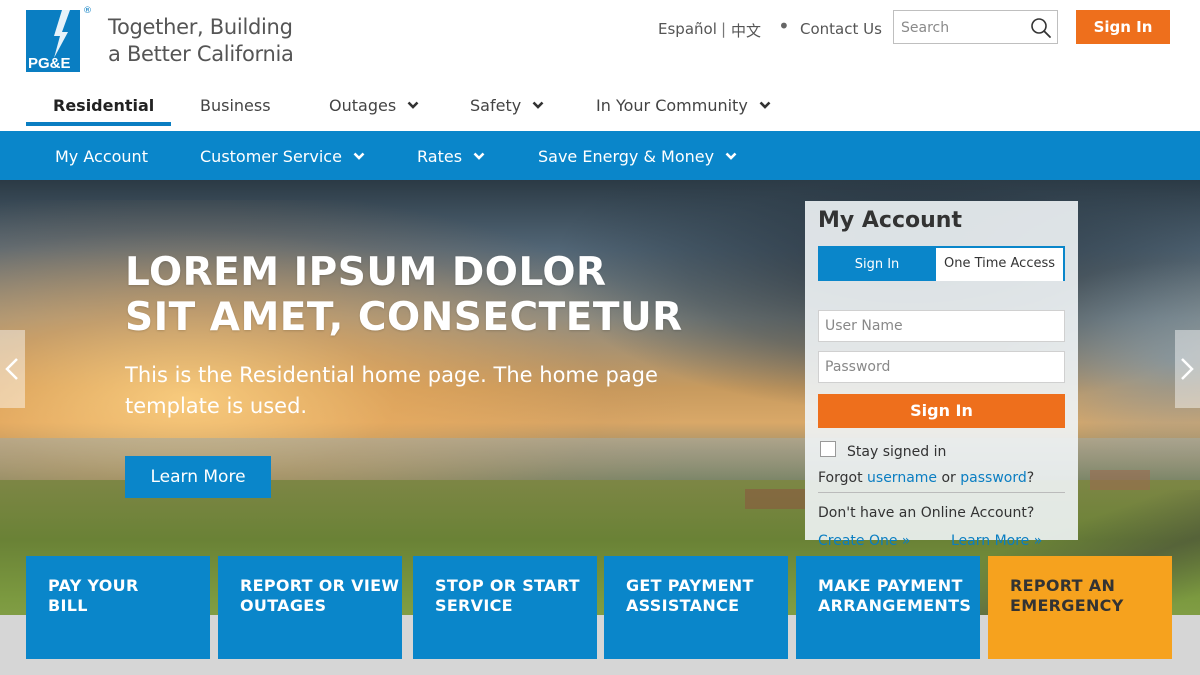 The height and width of the screenshot is (675, 1200). What do you see at coordinates (363, 105) in the screenshot?
I see `nav-label: Outages` at bounding box center [363, 105].